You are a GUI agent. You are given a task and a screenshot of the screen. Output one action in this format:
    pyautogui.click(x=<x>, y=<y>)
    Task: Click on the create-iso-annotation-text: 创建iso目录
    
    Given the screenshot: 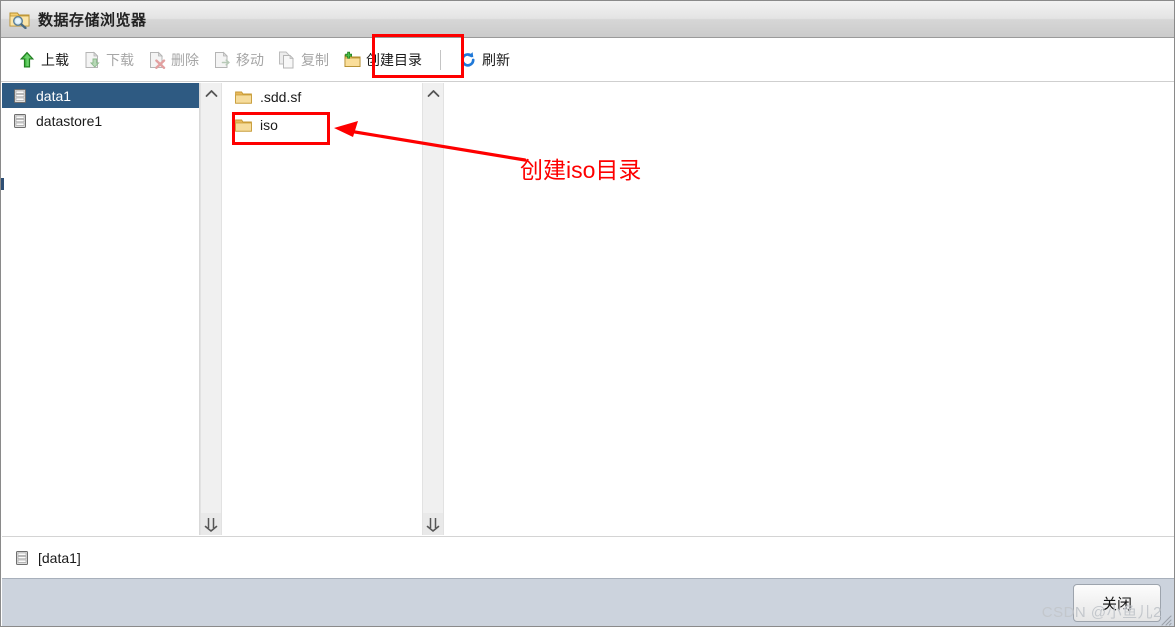 What is the action you would take?
    pyautogui.click(x=581, y=170)
    